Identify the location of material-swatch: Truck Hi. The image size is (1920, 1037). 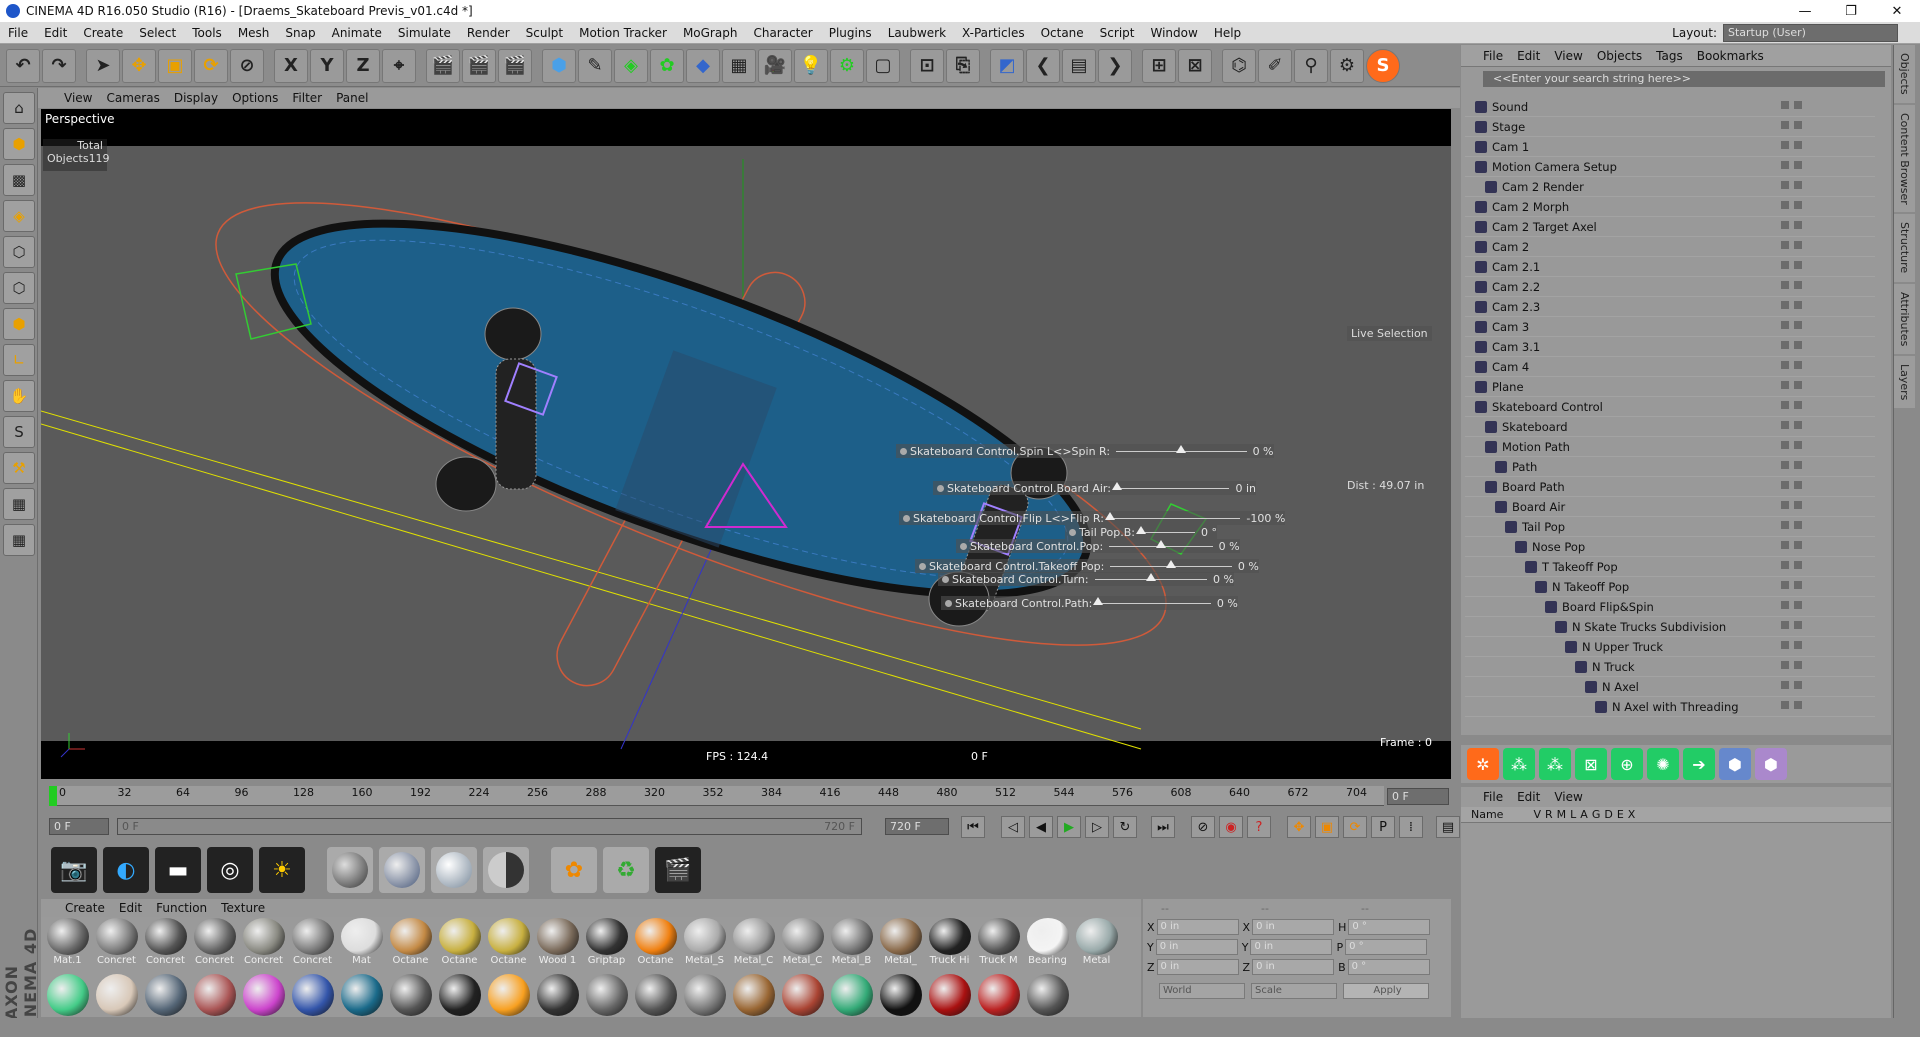
(949, 942).